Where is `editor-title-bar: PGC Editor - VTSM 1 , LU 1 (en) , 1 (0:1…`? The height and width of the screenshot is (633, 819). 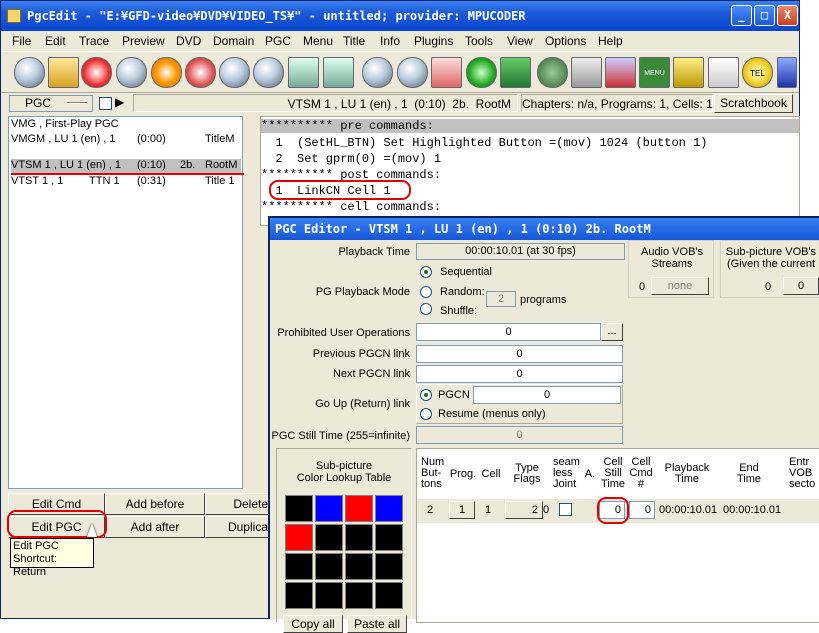 editor-title-bar: PGC Editor - VTSM 1 , LU 1 (en) , 1 (0:1… is located at coordinates (544, 229).